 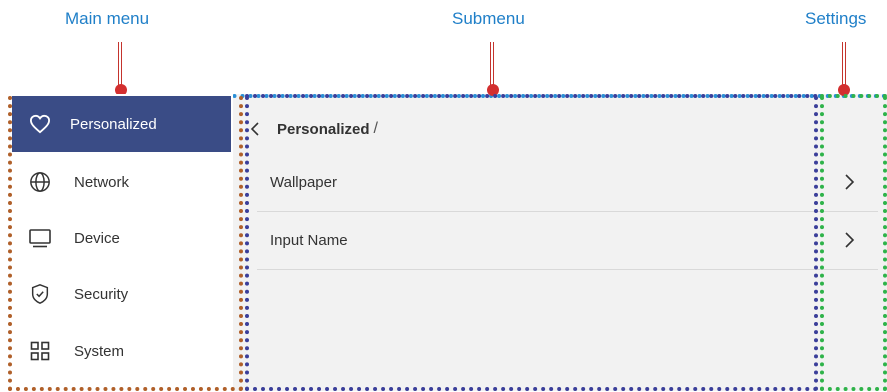 I want to click on submenu-region-top, so click(x=531, y=96).